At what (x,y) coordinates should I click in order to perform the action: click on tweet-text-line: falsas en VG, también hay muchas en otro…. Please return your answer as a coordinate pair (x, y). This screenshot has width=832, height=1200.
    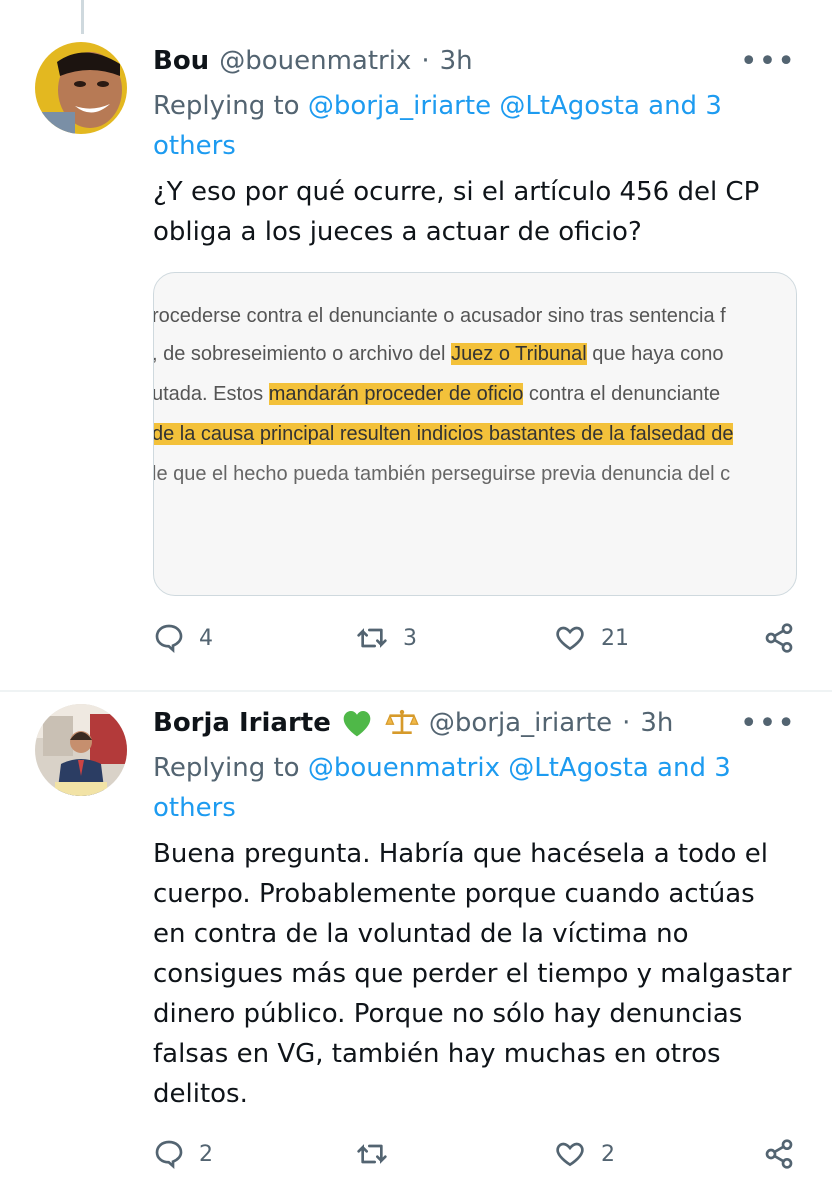
    Looking at the image, I should click on (437, 1054).